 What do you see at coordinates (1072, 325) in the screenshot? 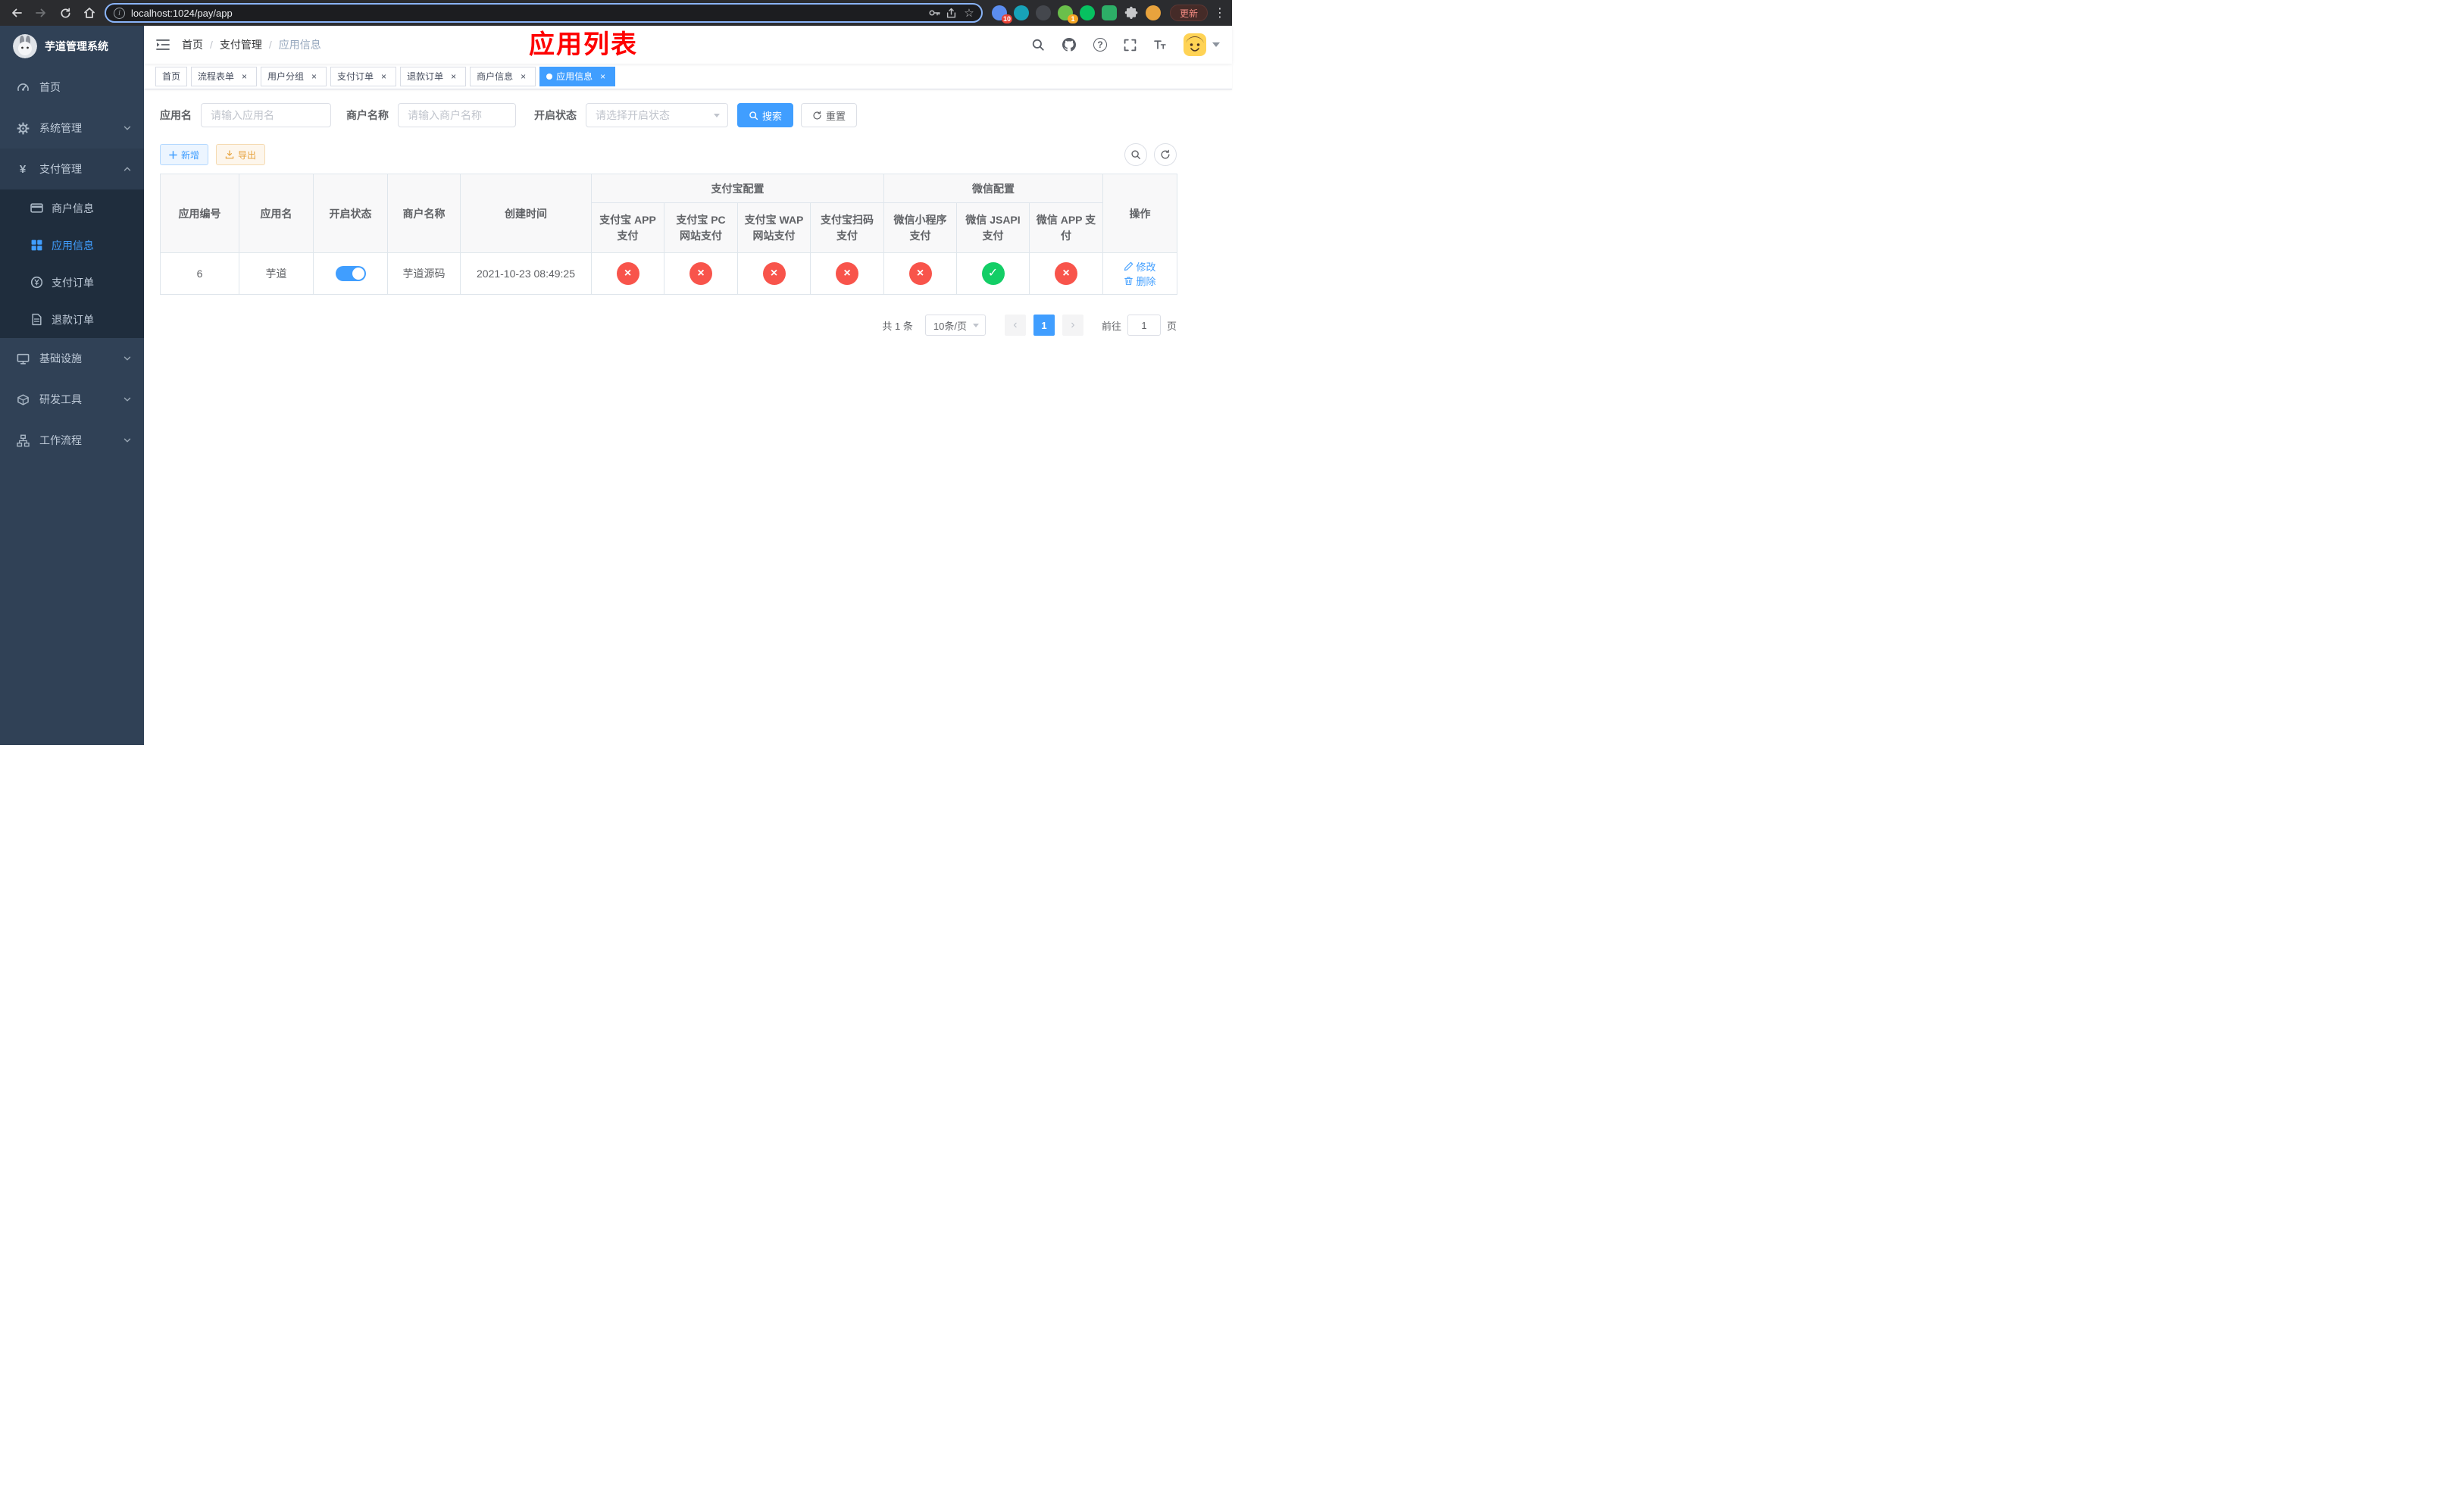
I see `next-page-button: ›` at bounding box center [1072, 325].